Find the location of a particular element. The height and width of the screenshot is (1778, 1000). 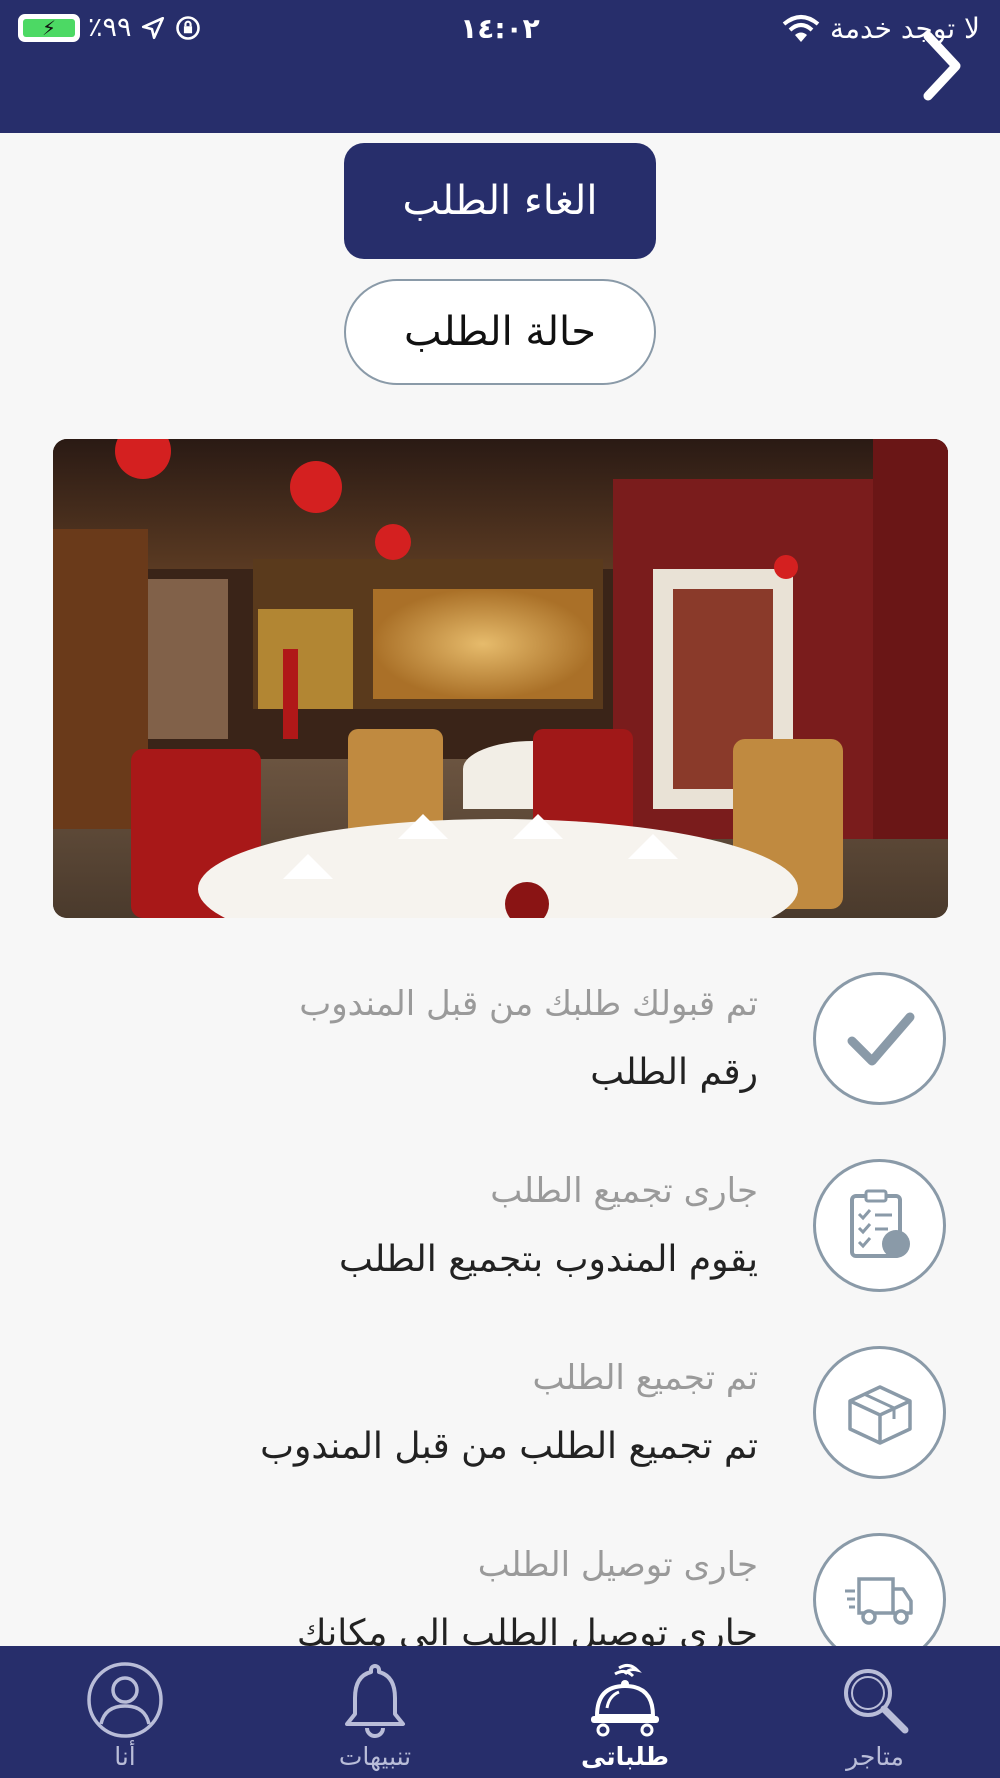

step-description: يقوم المندوب بتجميع الطلب is located at coordinates (548, 1259).